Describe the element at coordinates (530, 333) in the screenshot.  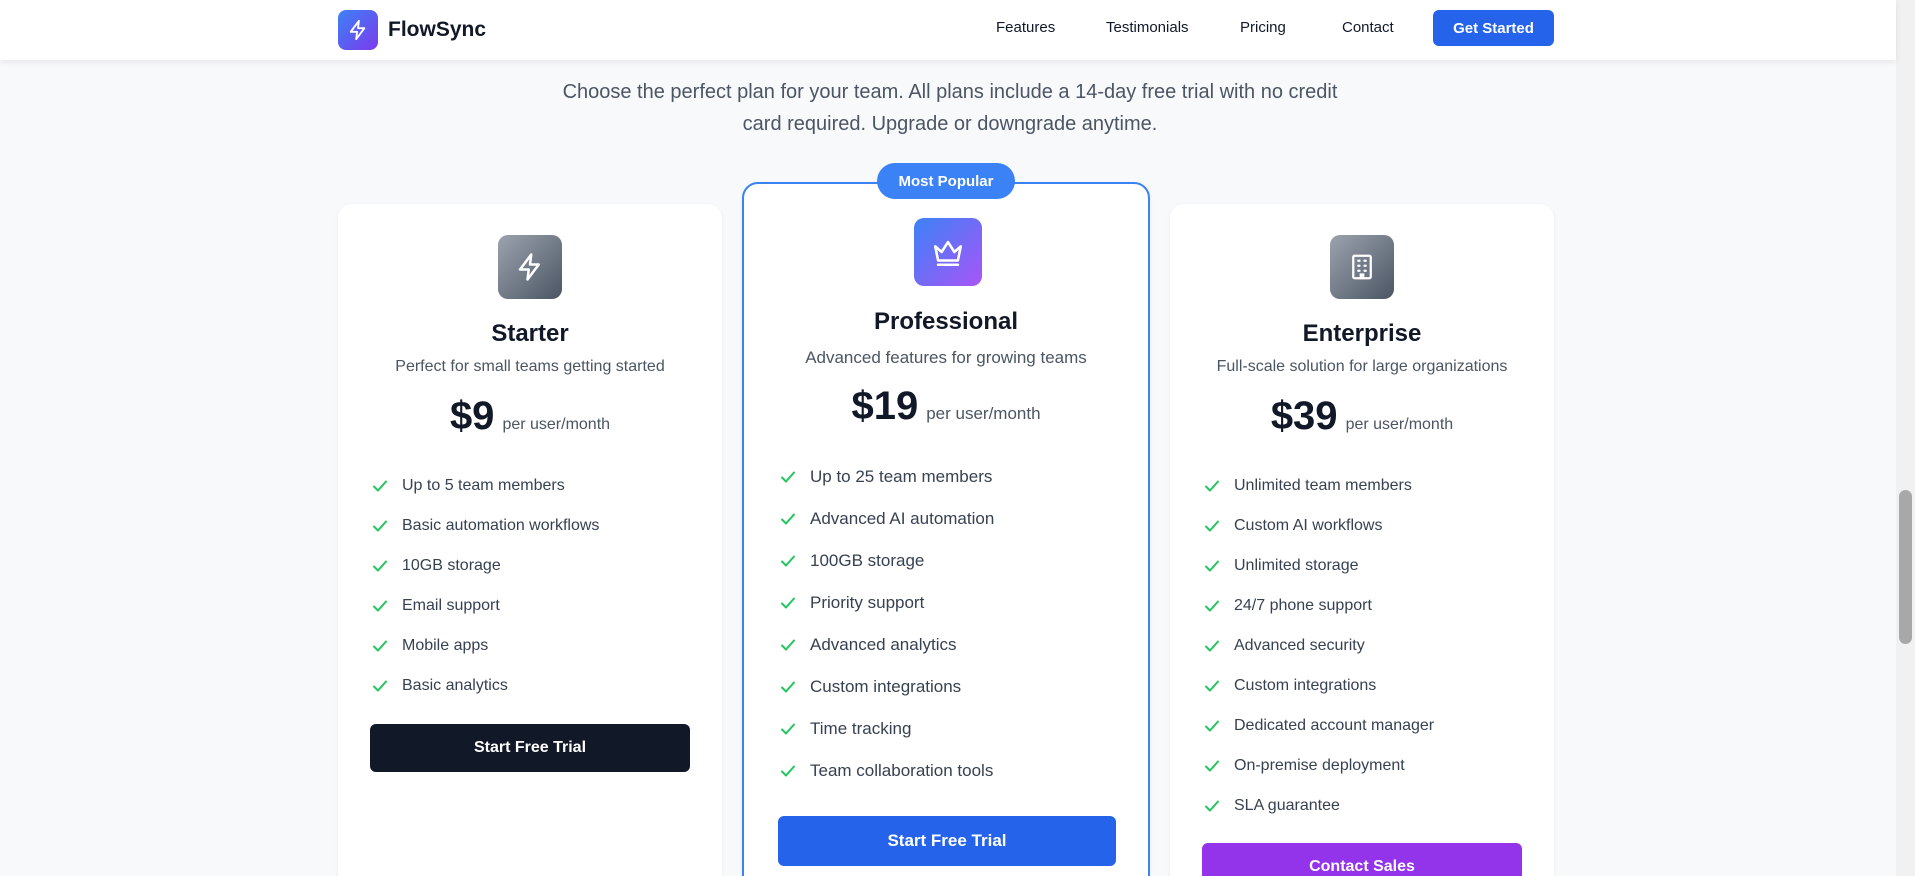
I see `plan-name: Starter` at that location.